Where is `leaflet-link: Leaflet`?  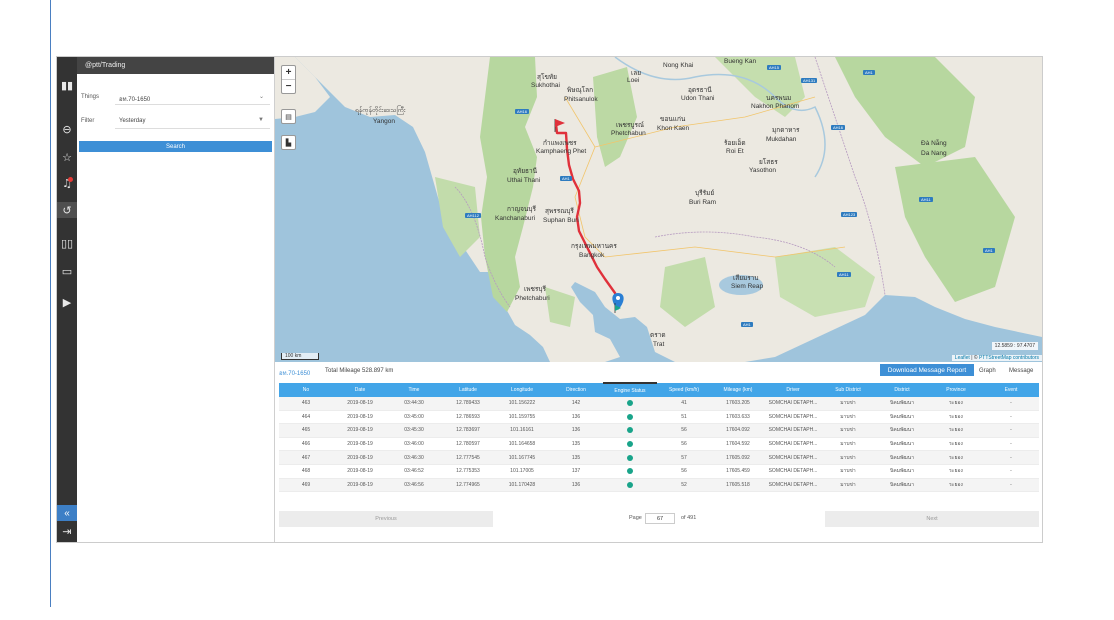 leaflet-link: Leaflet is located at coordinates (962, 358).